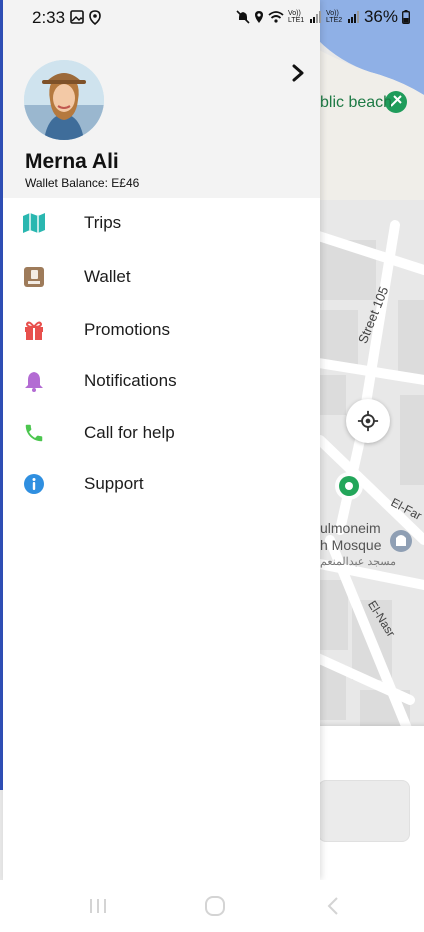  I want to click on system-nav-bar, so click(212, 906).